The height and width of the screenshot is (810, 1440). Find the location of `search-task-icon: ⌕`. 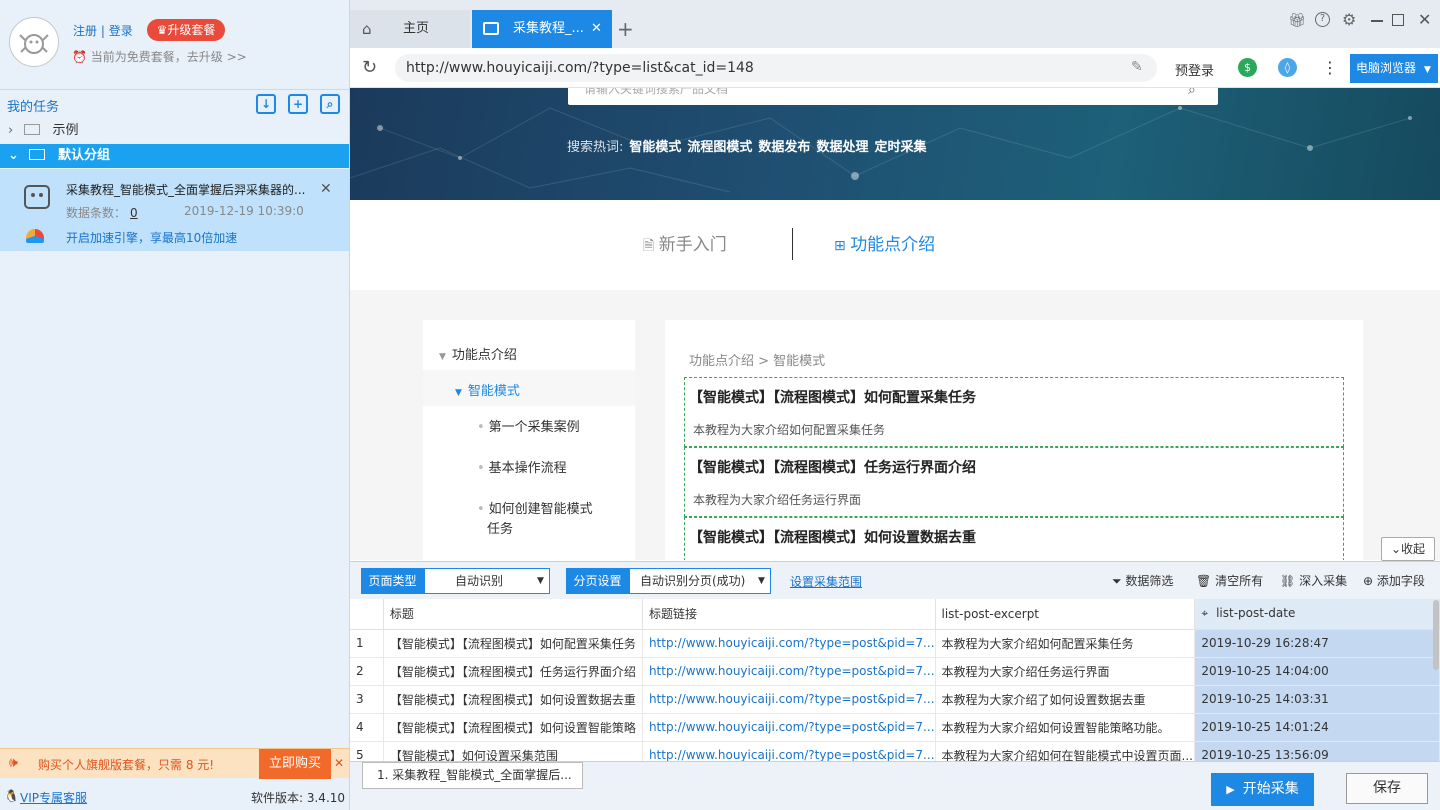

search-task-icon: ⌕ is located at coordinates (330, 104).